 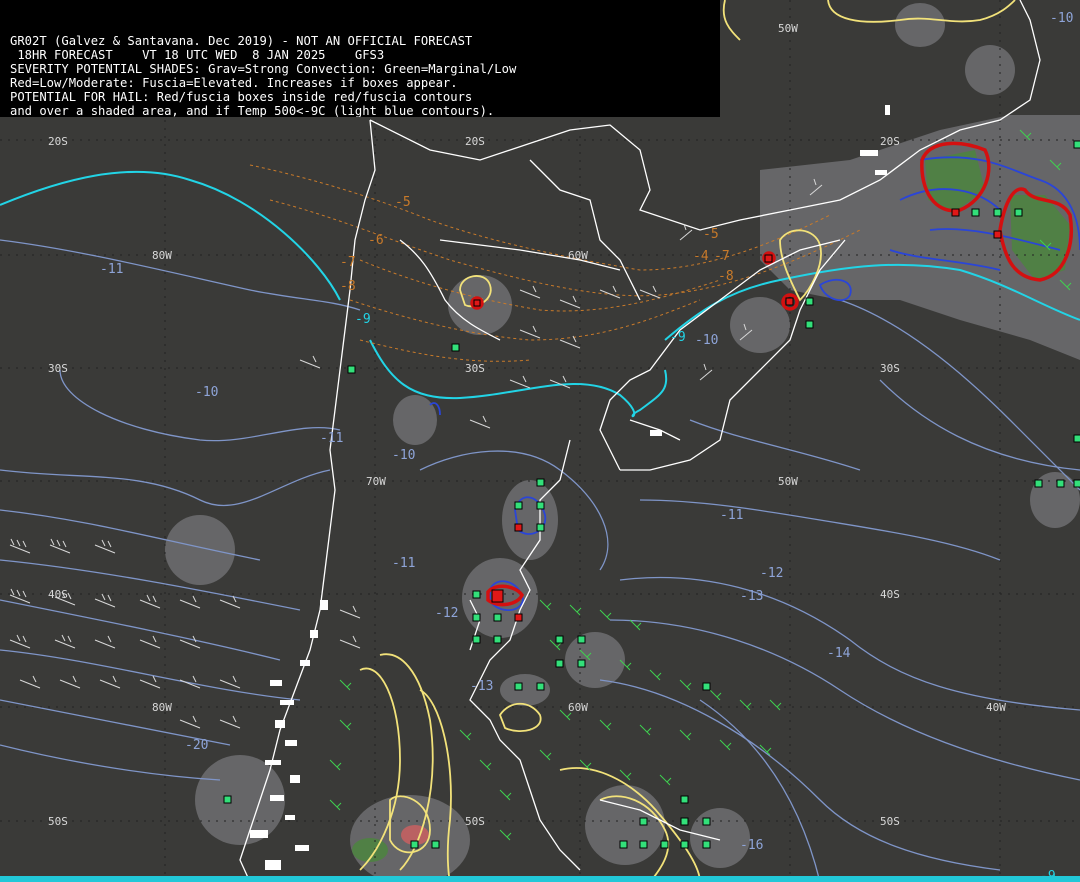 I want to click on temp-label: -14, so click(x=839, y=653).